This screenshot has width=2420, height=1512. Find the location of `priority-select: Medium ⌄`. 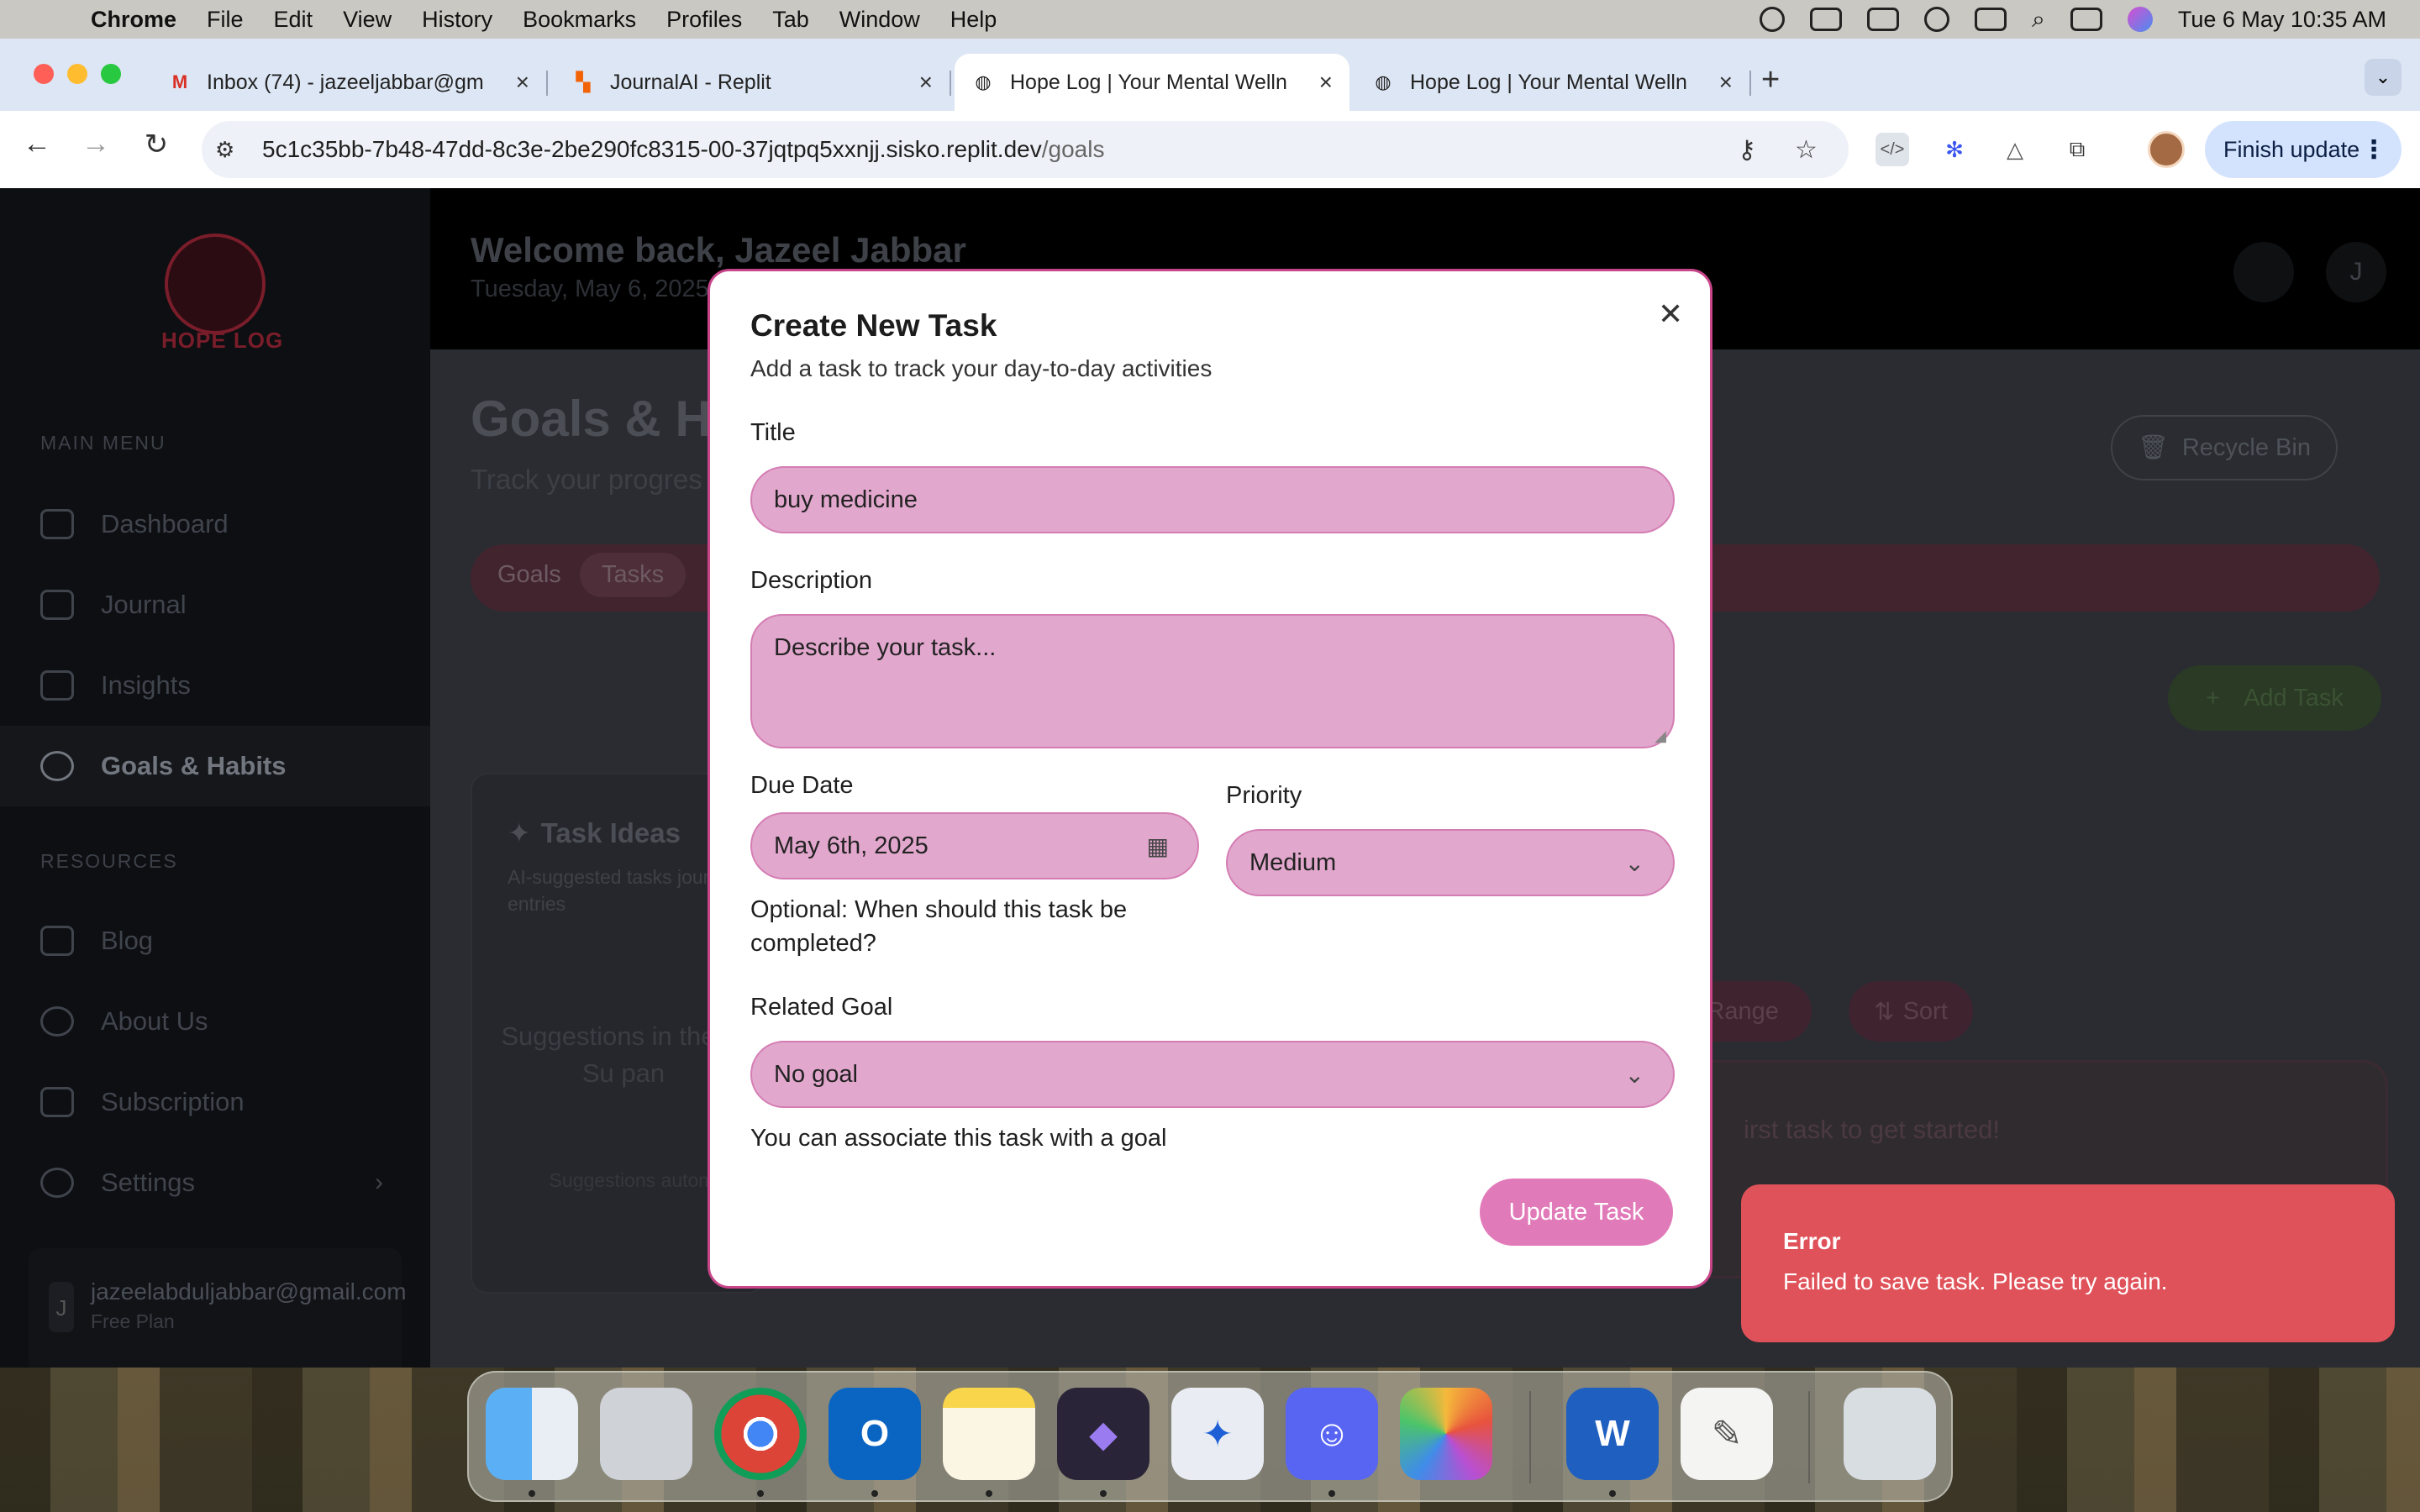

priority-select: Medium ⌄ is located at coordinates (1450, 862).